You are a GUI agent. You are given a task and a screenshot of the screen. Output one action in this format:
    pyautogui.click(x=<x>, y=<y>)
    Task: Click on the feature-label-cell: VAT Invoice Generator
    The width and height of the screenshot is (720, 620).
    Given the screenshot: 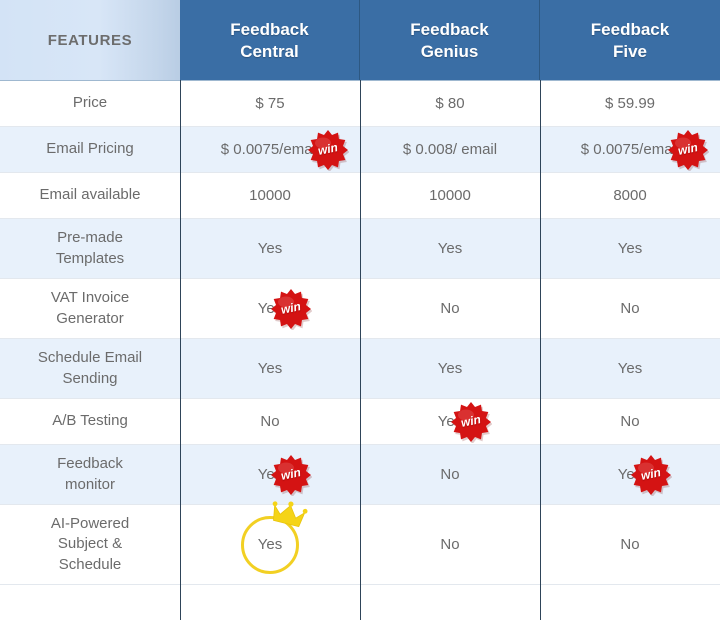 What is the action you would take?
    pyautogui.click(x=90, y=308)
    